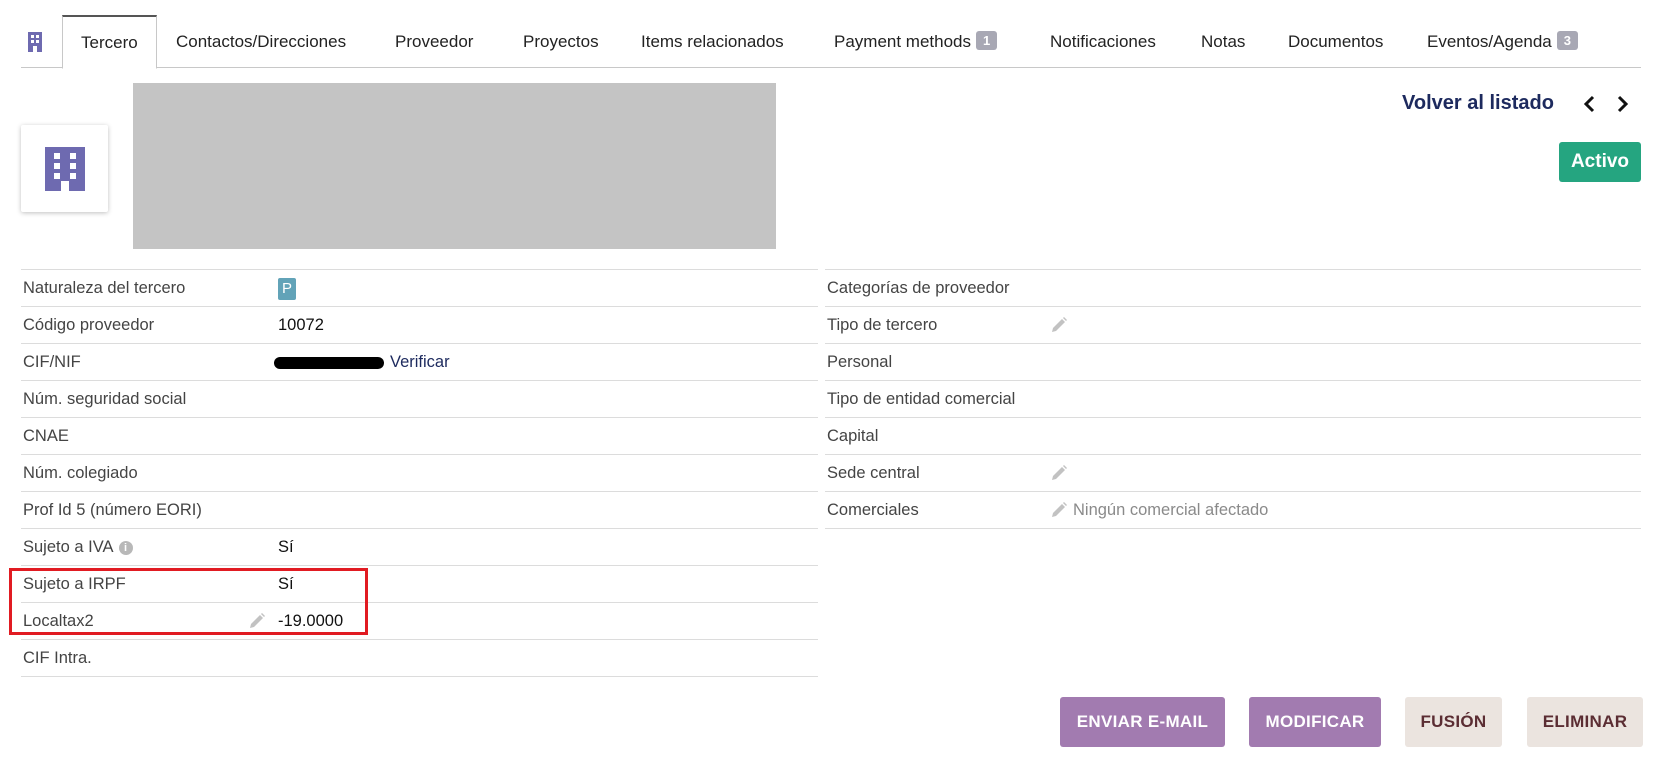 This screenshot has height=760, width=1655. Describe the element at coordinates (1600, 162) in the screenshot. I see `status-badge: Activo` at that location.